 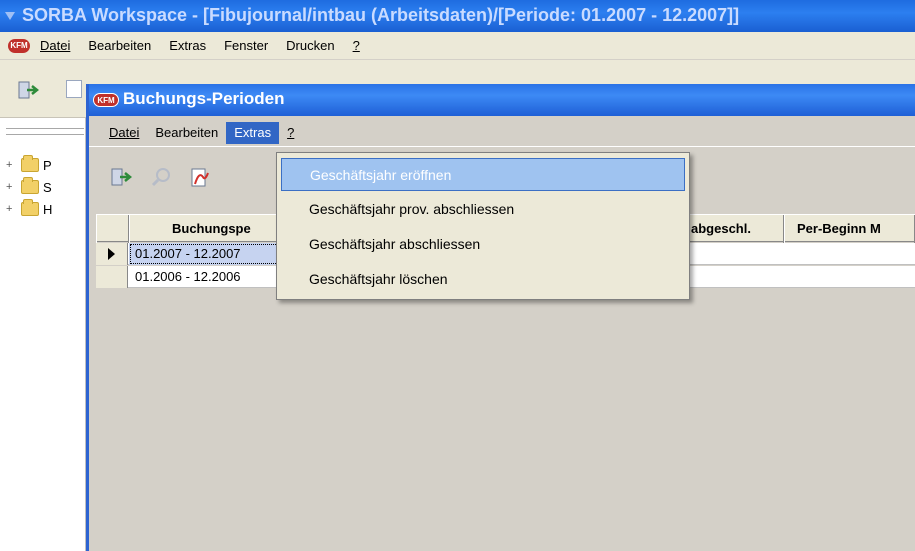 I want to click on window-menu-extras: Extras, so click(x=253, y=133).